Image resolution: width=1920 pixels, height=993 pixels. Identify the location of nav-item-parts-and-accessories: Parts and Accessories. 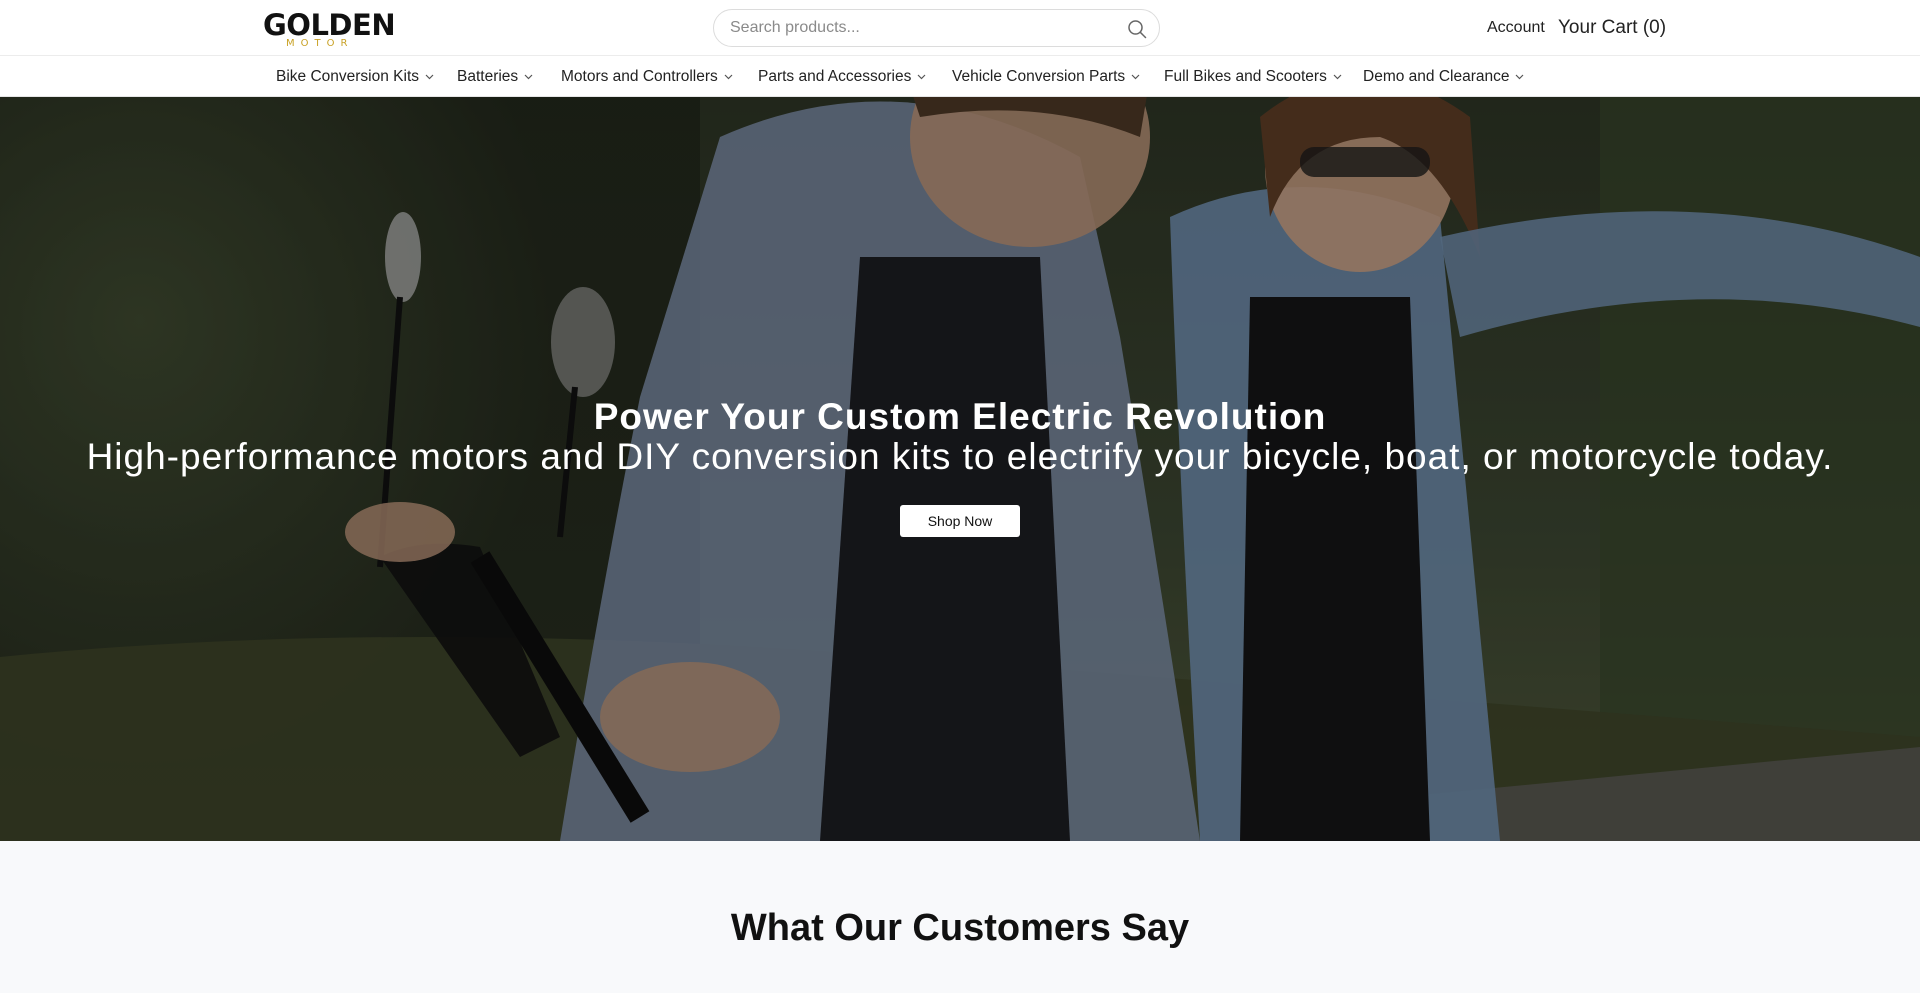
(842, 76).